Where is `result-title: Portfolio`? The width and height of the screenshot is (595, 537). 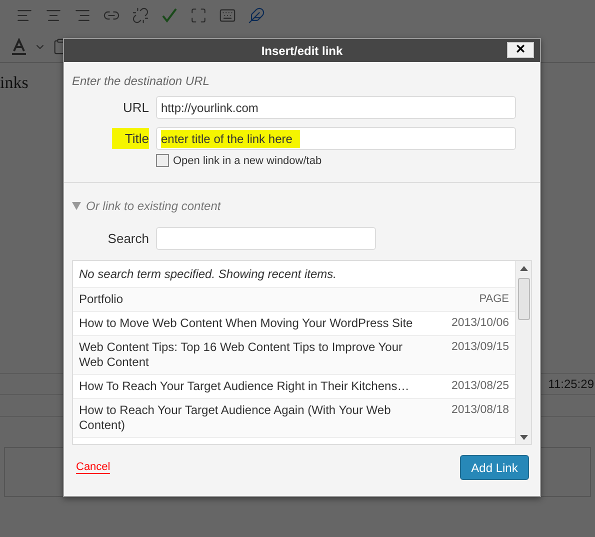
result-title: Portfolio is located at coordinates (101, 299).